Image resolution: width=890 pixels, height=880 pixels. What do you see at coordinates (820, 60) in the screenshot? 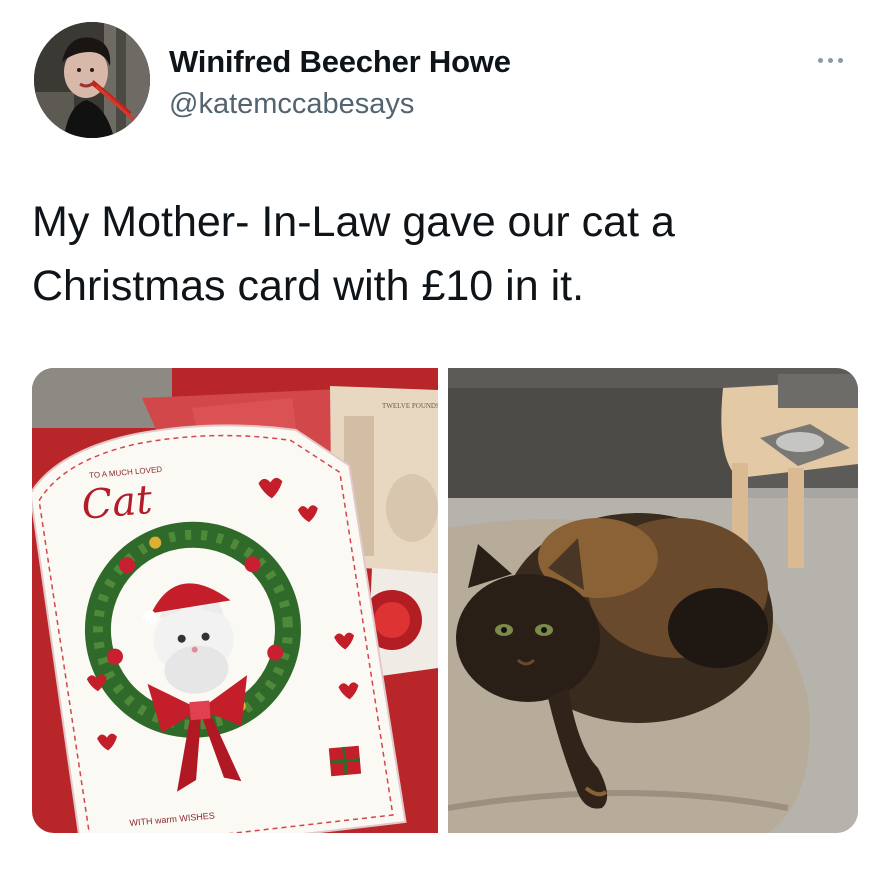
I see `more-horizontal-icon` at bounding box center [820, 60].